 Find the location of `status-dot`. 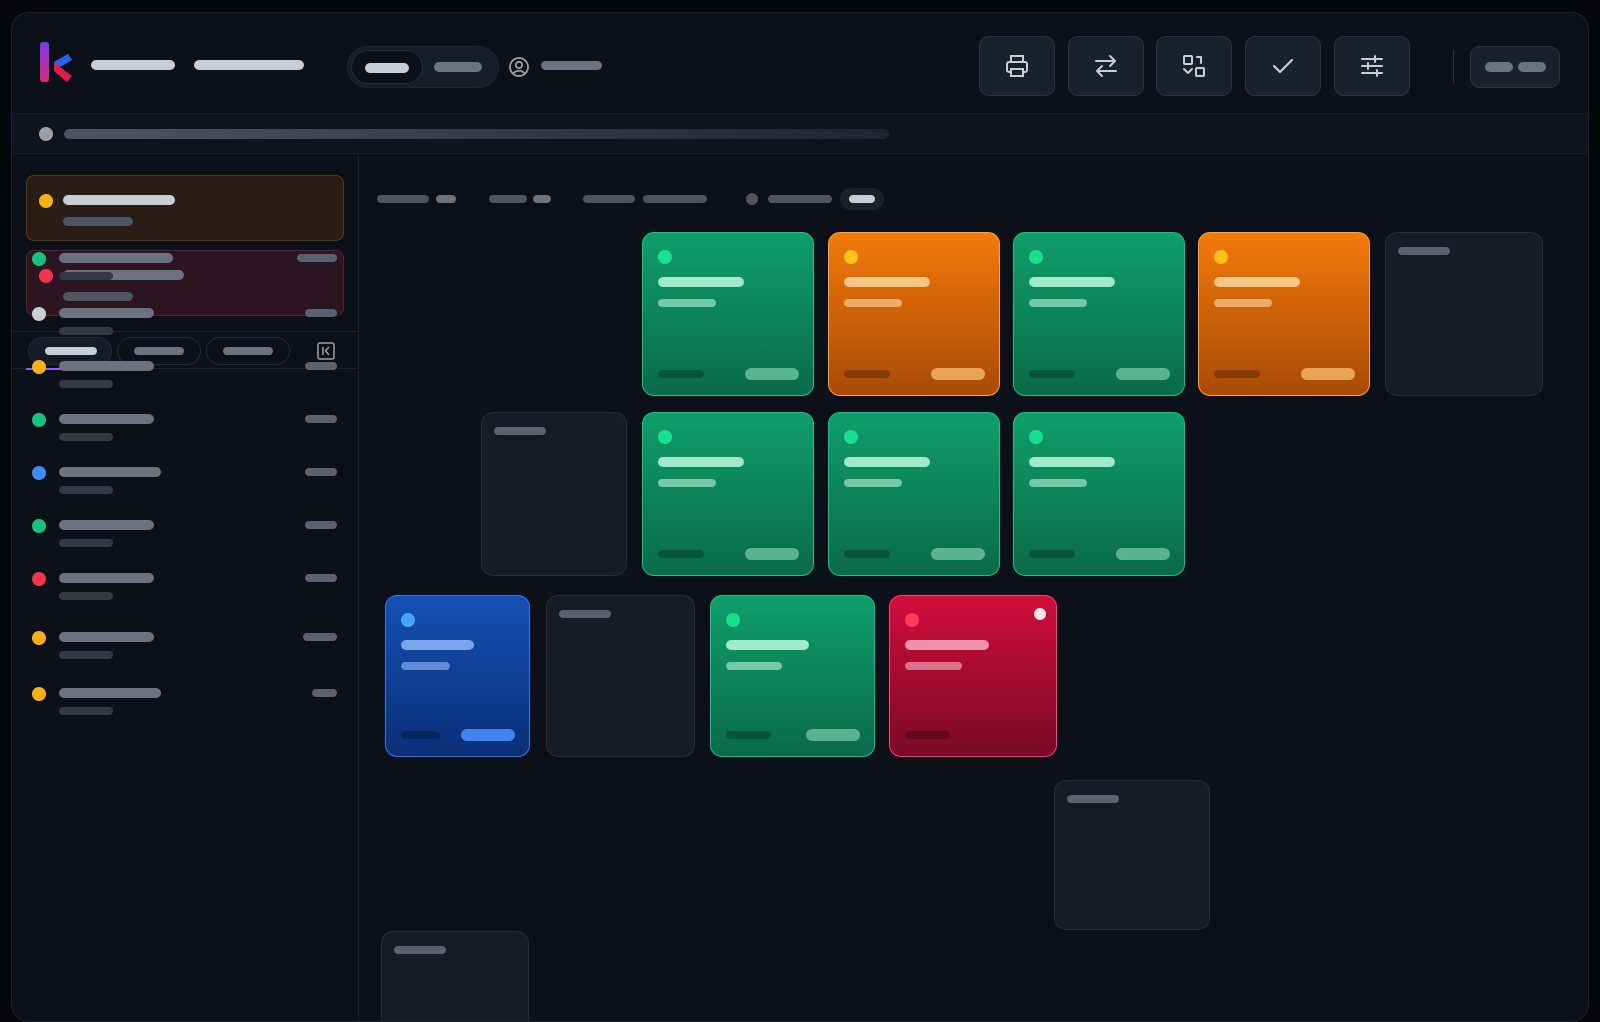

status-dot is located at coordinates (39, 638).